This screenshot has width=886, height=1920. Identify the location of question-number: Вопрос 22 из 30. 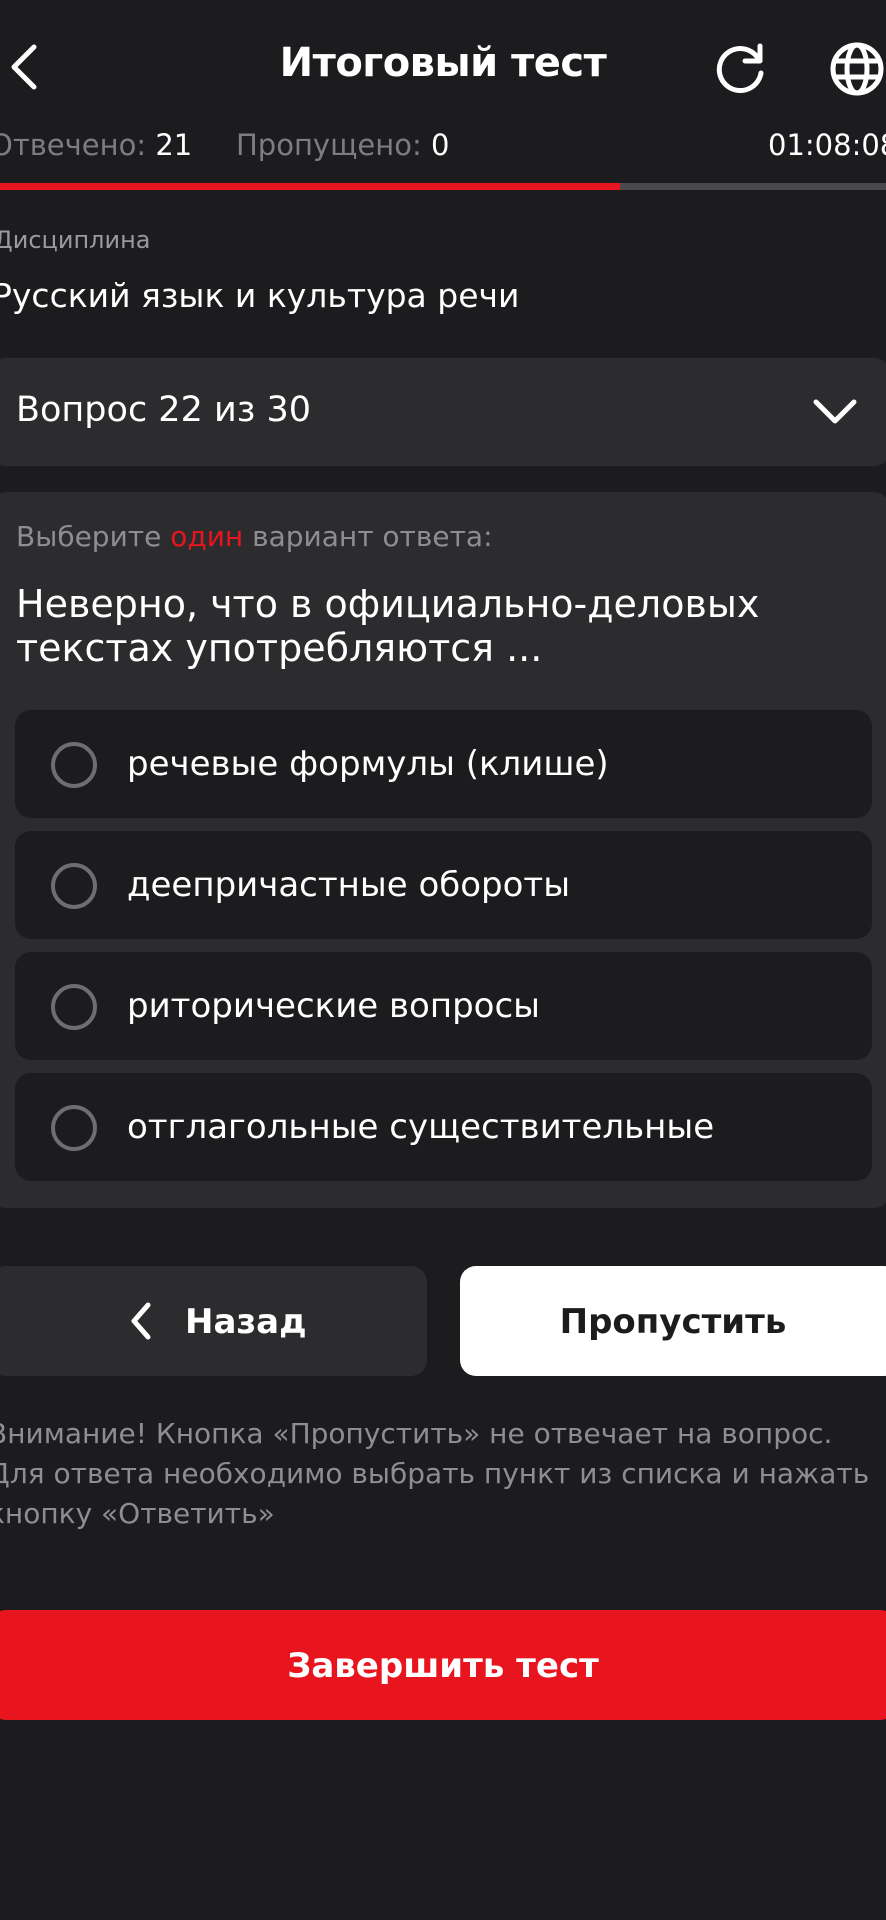
(163, 410).